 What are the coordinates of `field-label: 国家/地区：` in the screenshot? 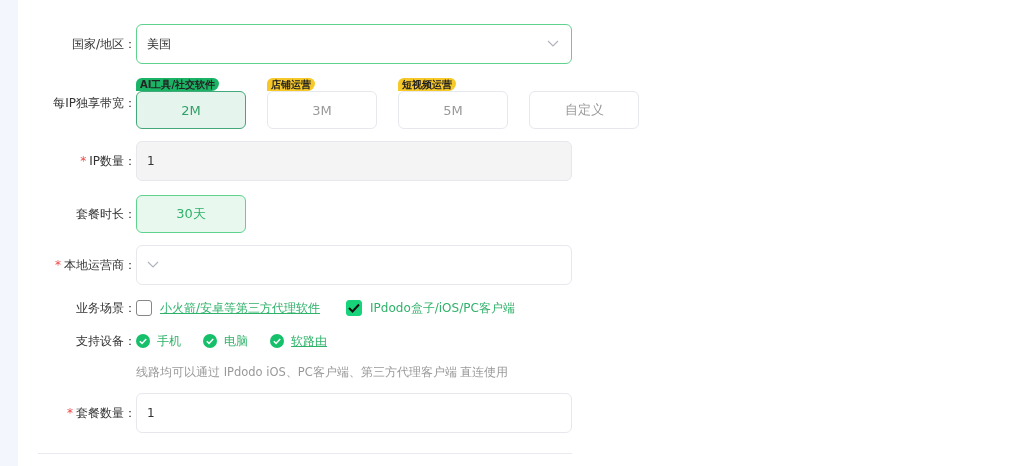 It's located at (103, 44).